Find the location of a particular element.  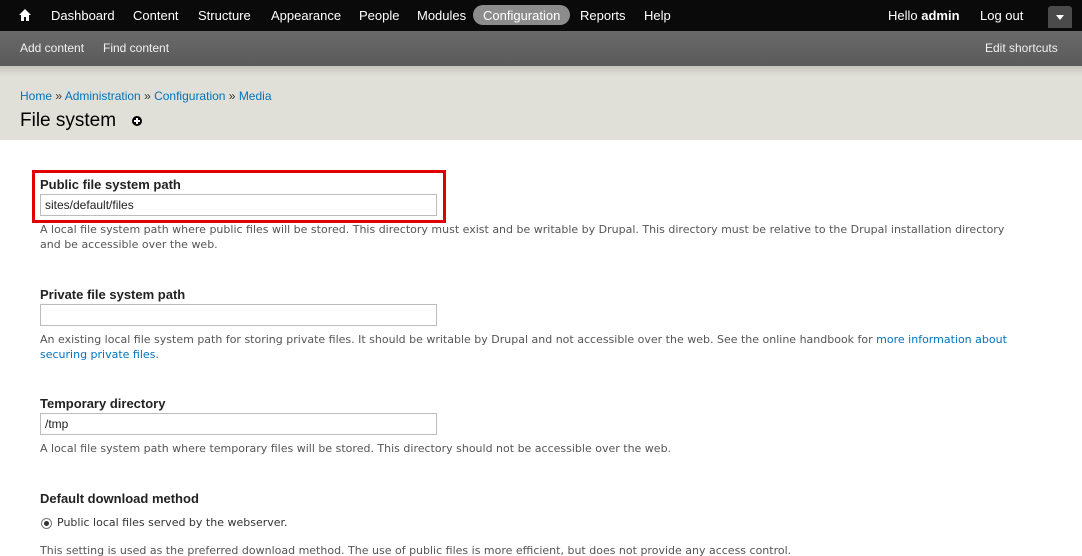

toolbar-item-appearance: Appearance is located at coordinates (306, 16).